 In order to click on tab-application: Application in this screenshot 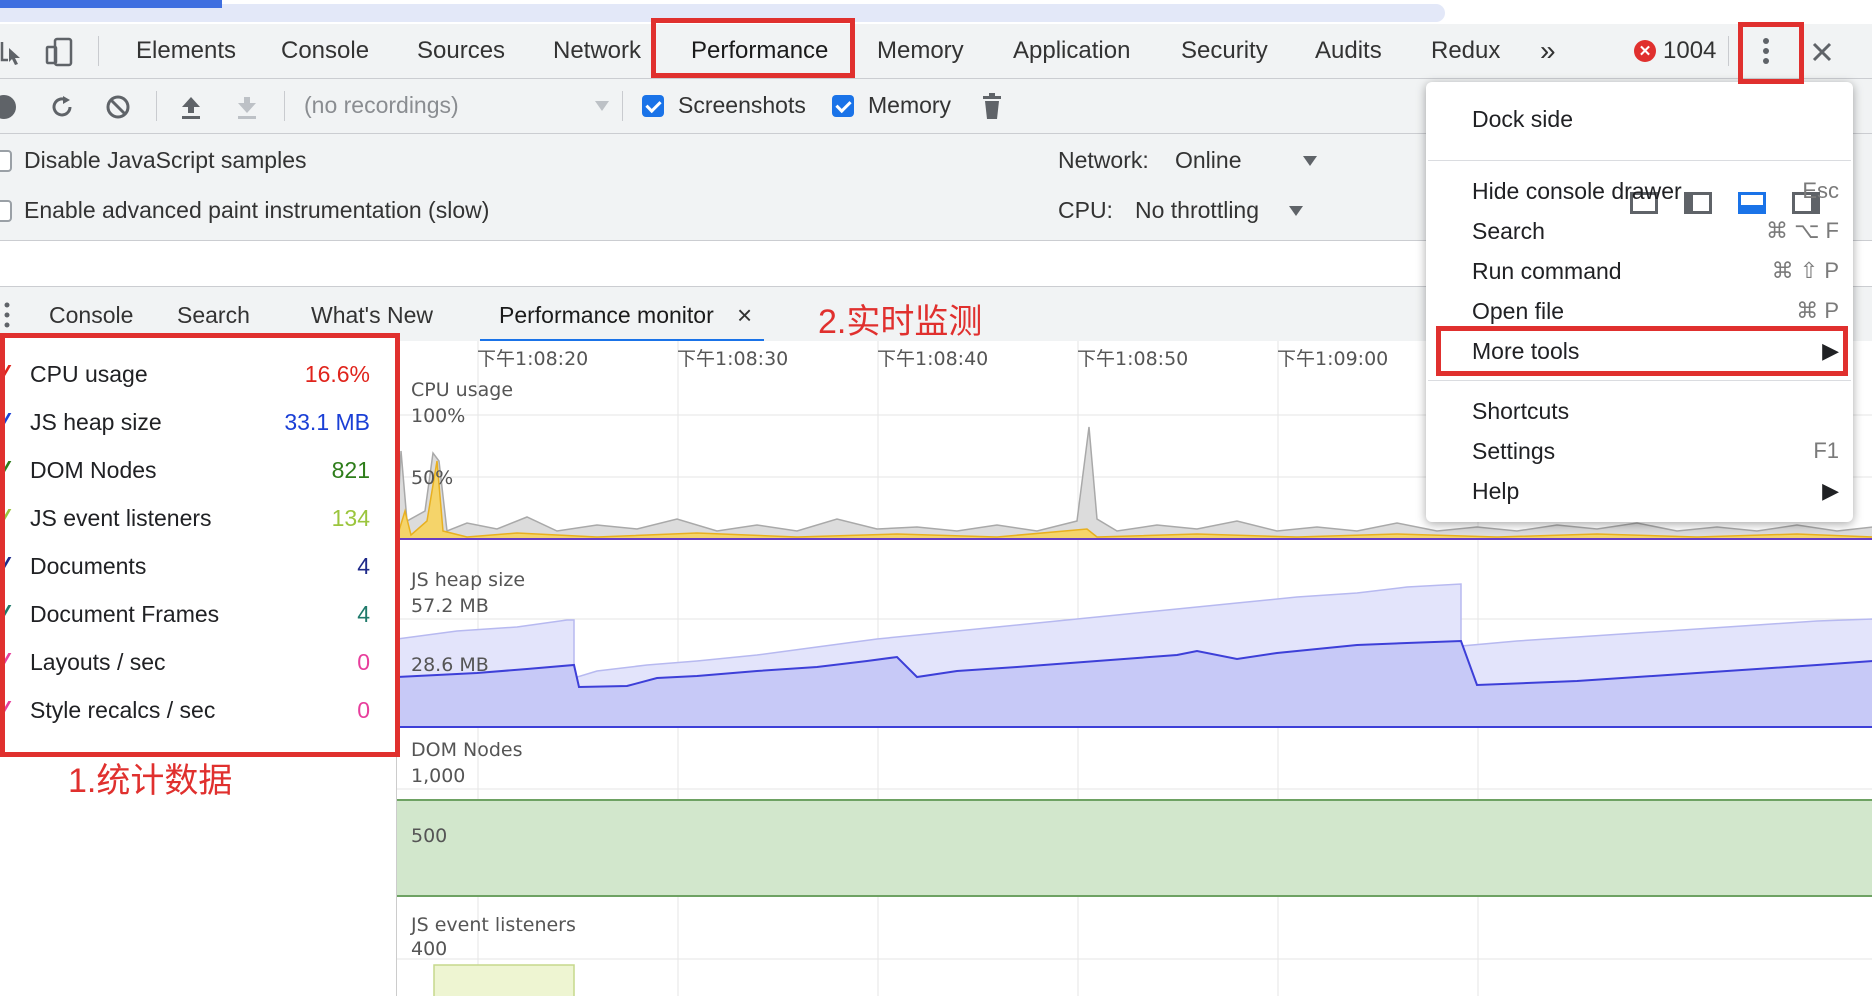, I will do `click(1071, 51)`.